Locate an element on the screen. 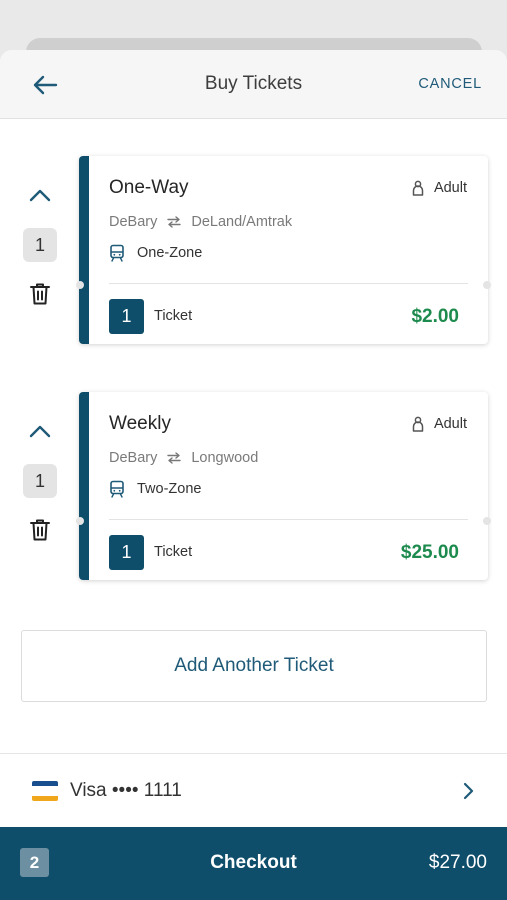 The width and height of the screenshot is (507, 900). cancel-button: CANCEL is located at coordinates (450, 84).